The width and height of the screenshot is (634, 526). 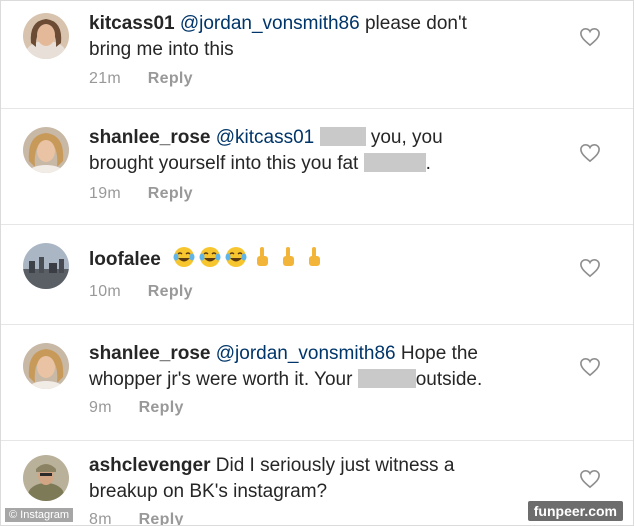 I want to click on comment-meta: 10m Reply, so click(x=141, y=292).